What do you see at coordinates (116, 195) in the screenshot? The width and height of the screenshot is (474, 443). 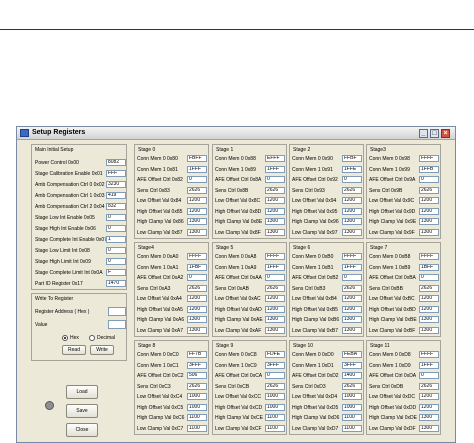 I see `main-setup-value-field: 419` at bounding box center [116, 195].